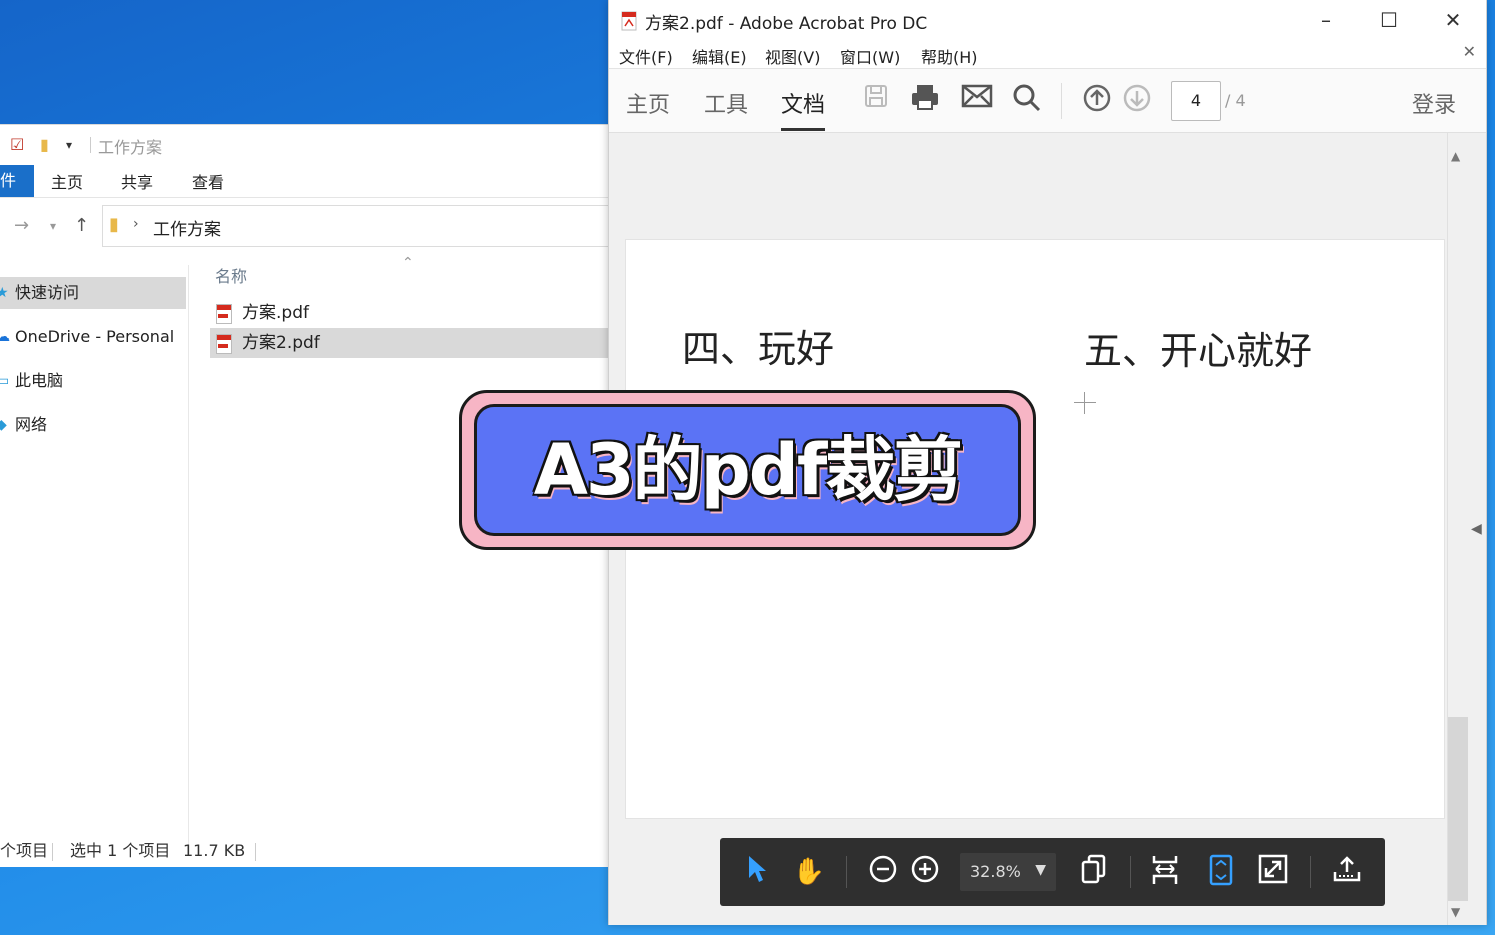 The height and width of the screenshot is (935, 1495). Describe the element at coordinates (17, 181) in the screenshot. I see `tab-file: 件` at that location.